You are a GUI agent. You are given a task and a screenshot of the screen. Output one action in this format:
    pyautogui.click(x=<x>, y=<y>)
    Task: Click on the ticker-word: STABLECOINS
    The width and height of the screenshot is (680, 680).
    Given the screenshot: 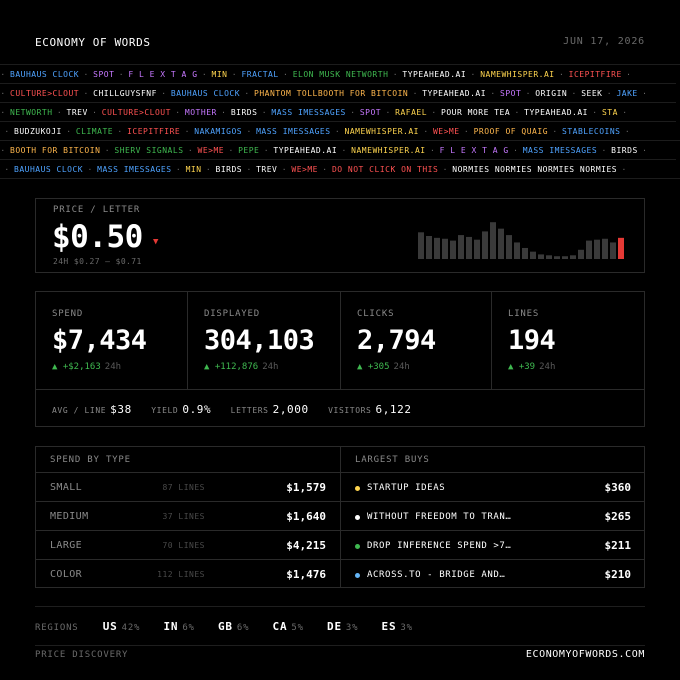 What is the action you would take?
    pyautogui.click(x=591, y=131)
    